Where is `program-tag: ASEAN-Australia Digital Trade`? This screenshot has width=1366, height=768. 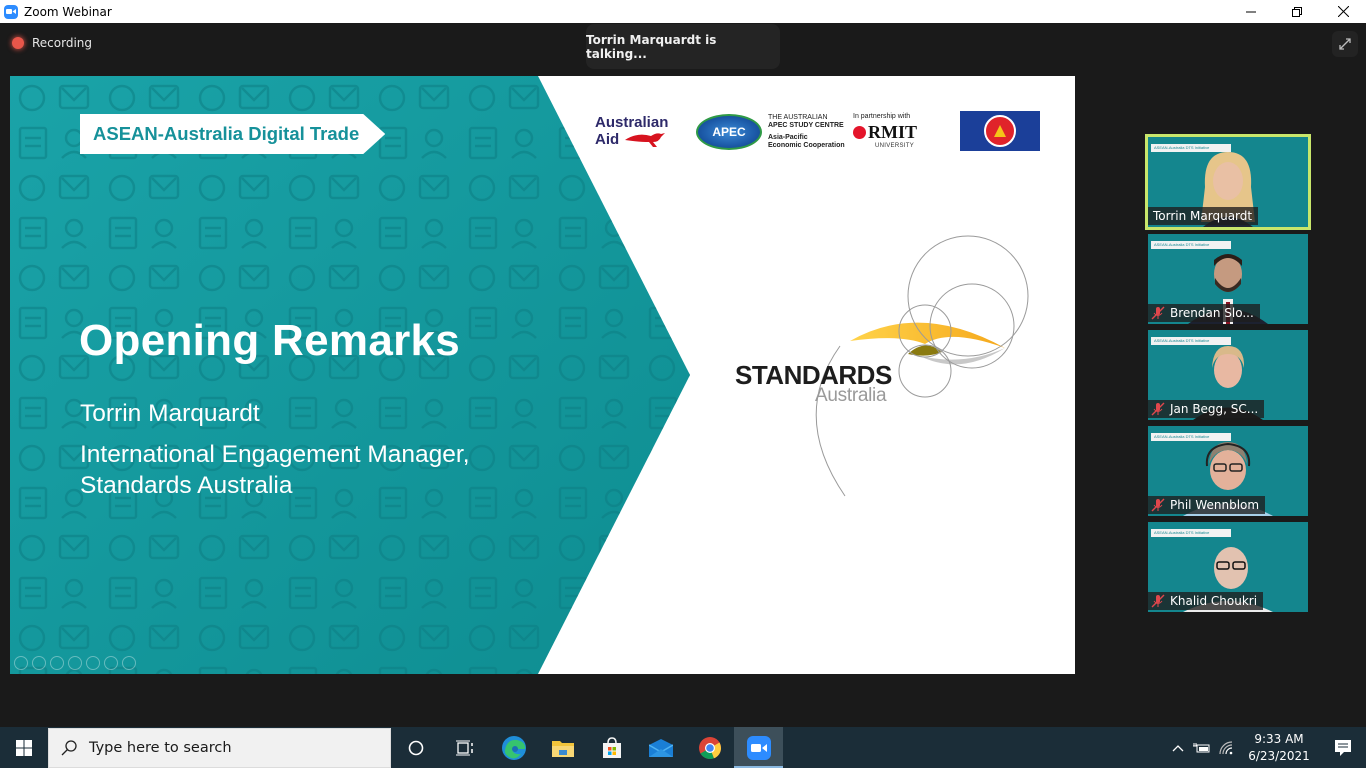
program-tag: ASEAN-Australia Digital Trade is located at coordinates (232, 134).